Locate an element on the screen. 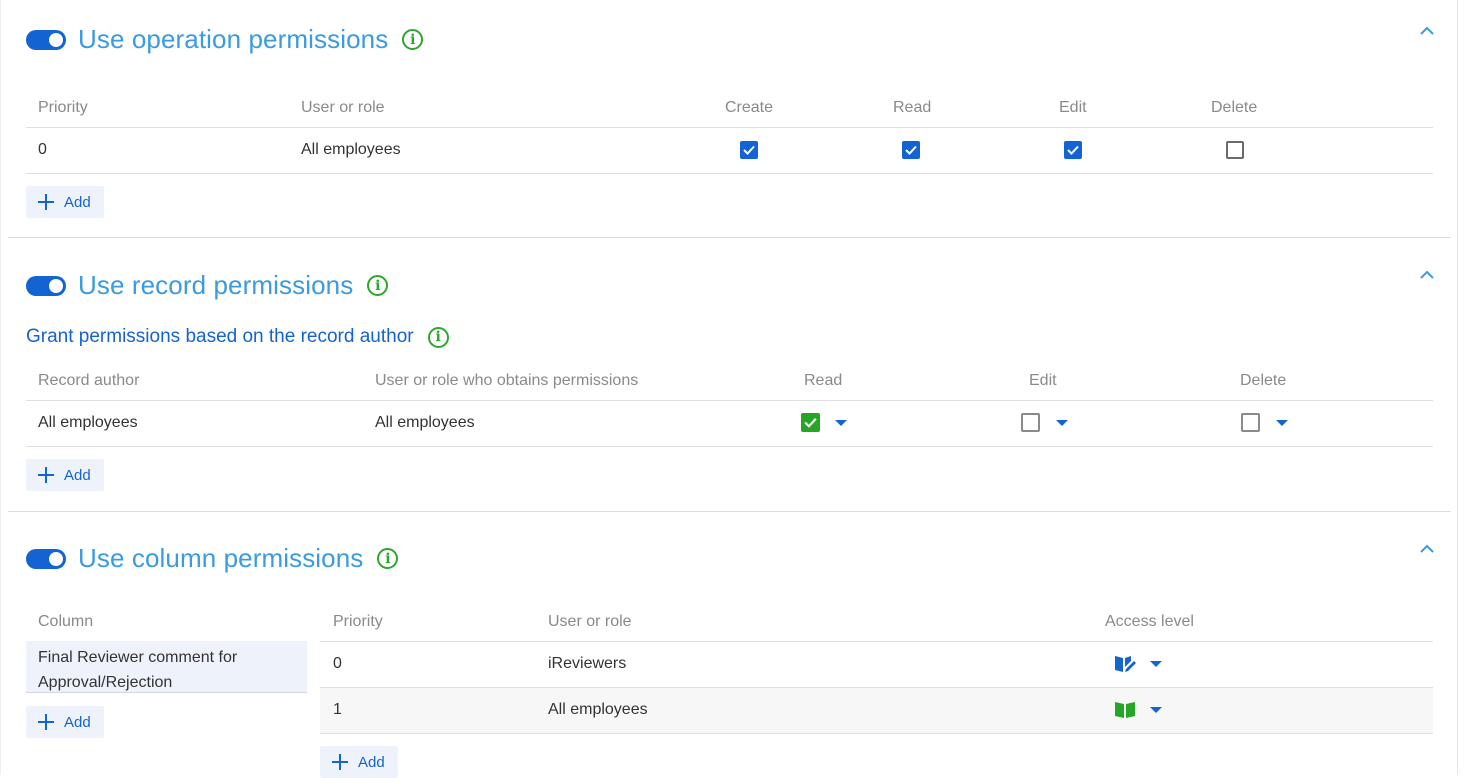 Image resolution: width=1467 pixels, height=778 pixels. page-left-border is located at coordinates (0, 387).